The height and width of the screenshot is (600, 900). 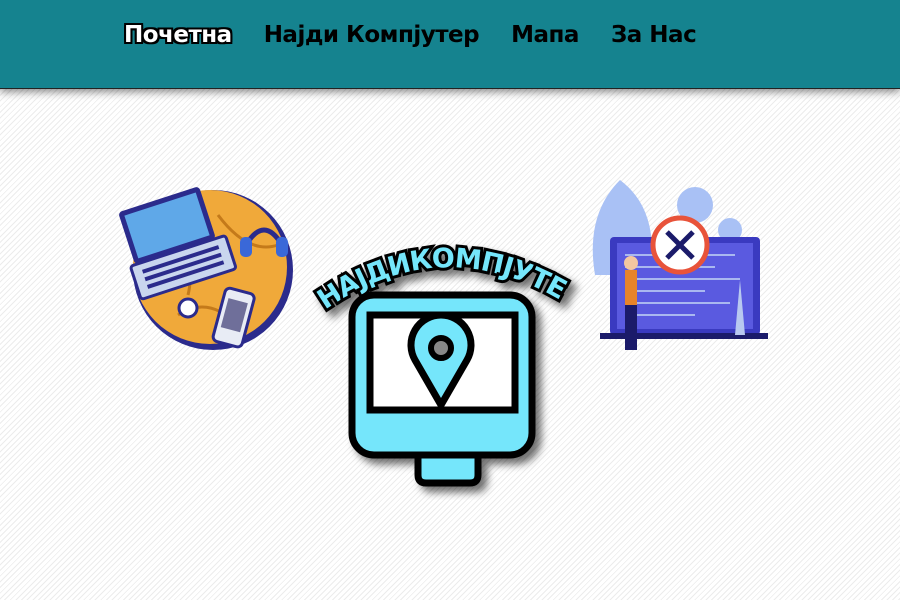 What do you see at coordinates (206, 268) in the screenshot?
I see `laptop-desk-illustration` at bounding box center [206, 268].